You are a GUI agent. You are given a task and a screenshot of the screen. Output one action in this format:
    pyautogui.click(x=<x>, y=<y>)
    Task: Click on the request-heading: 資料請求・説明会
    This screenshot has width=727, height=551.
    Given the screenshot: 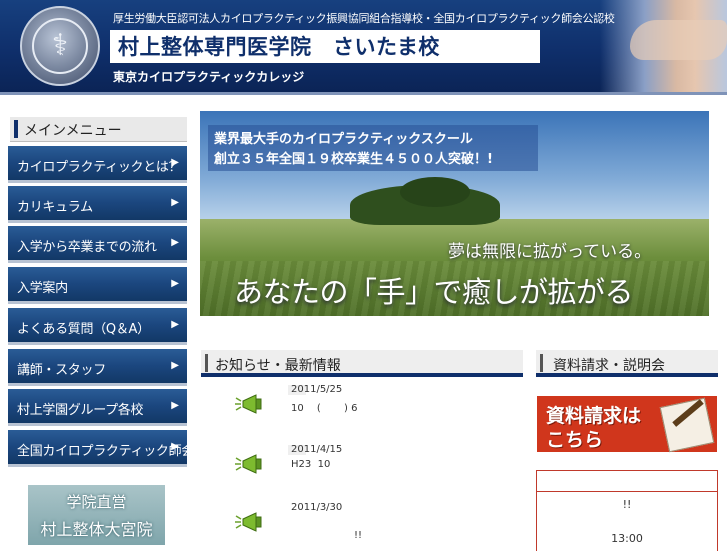 What is the action you would take?
    pyautogui.click(x=609, y=366)
    